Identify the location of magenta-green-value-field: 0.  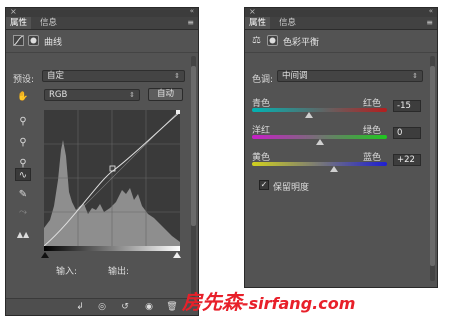
(407, 133).